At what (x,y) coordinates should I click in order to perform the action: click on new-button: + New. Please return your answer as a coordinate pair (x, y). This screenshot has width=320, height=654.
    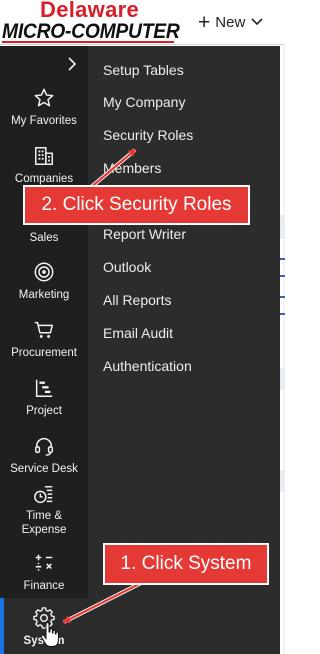
    Looking at the image, I should click on (230, 22).